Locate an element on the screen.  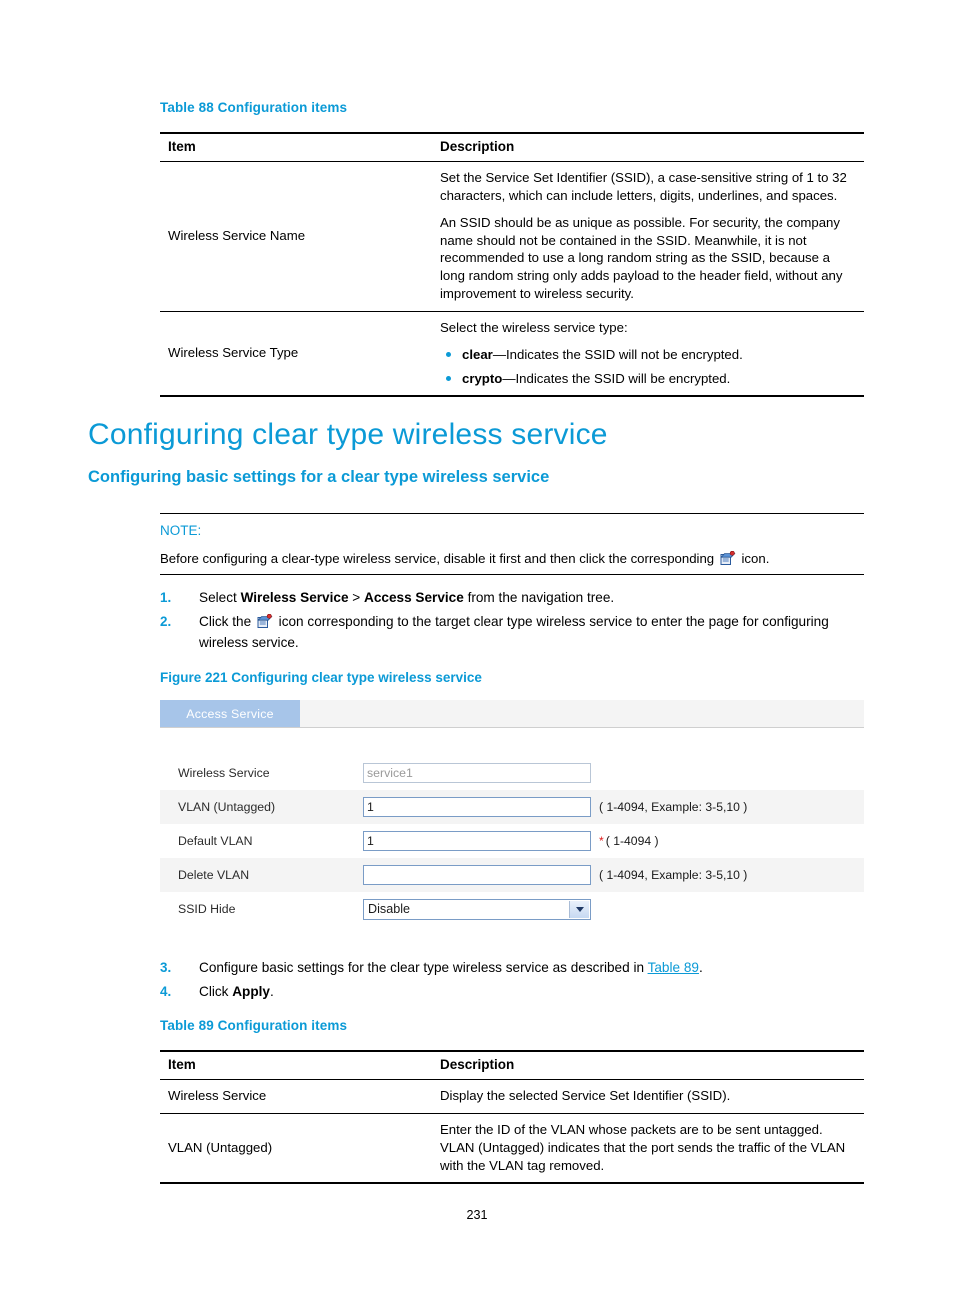
note-label: NOTE: is located at coordinates (181, 530).